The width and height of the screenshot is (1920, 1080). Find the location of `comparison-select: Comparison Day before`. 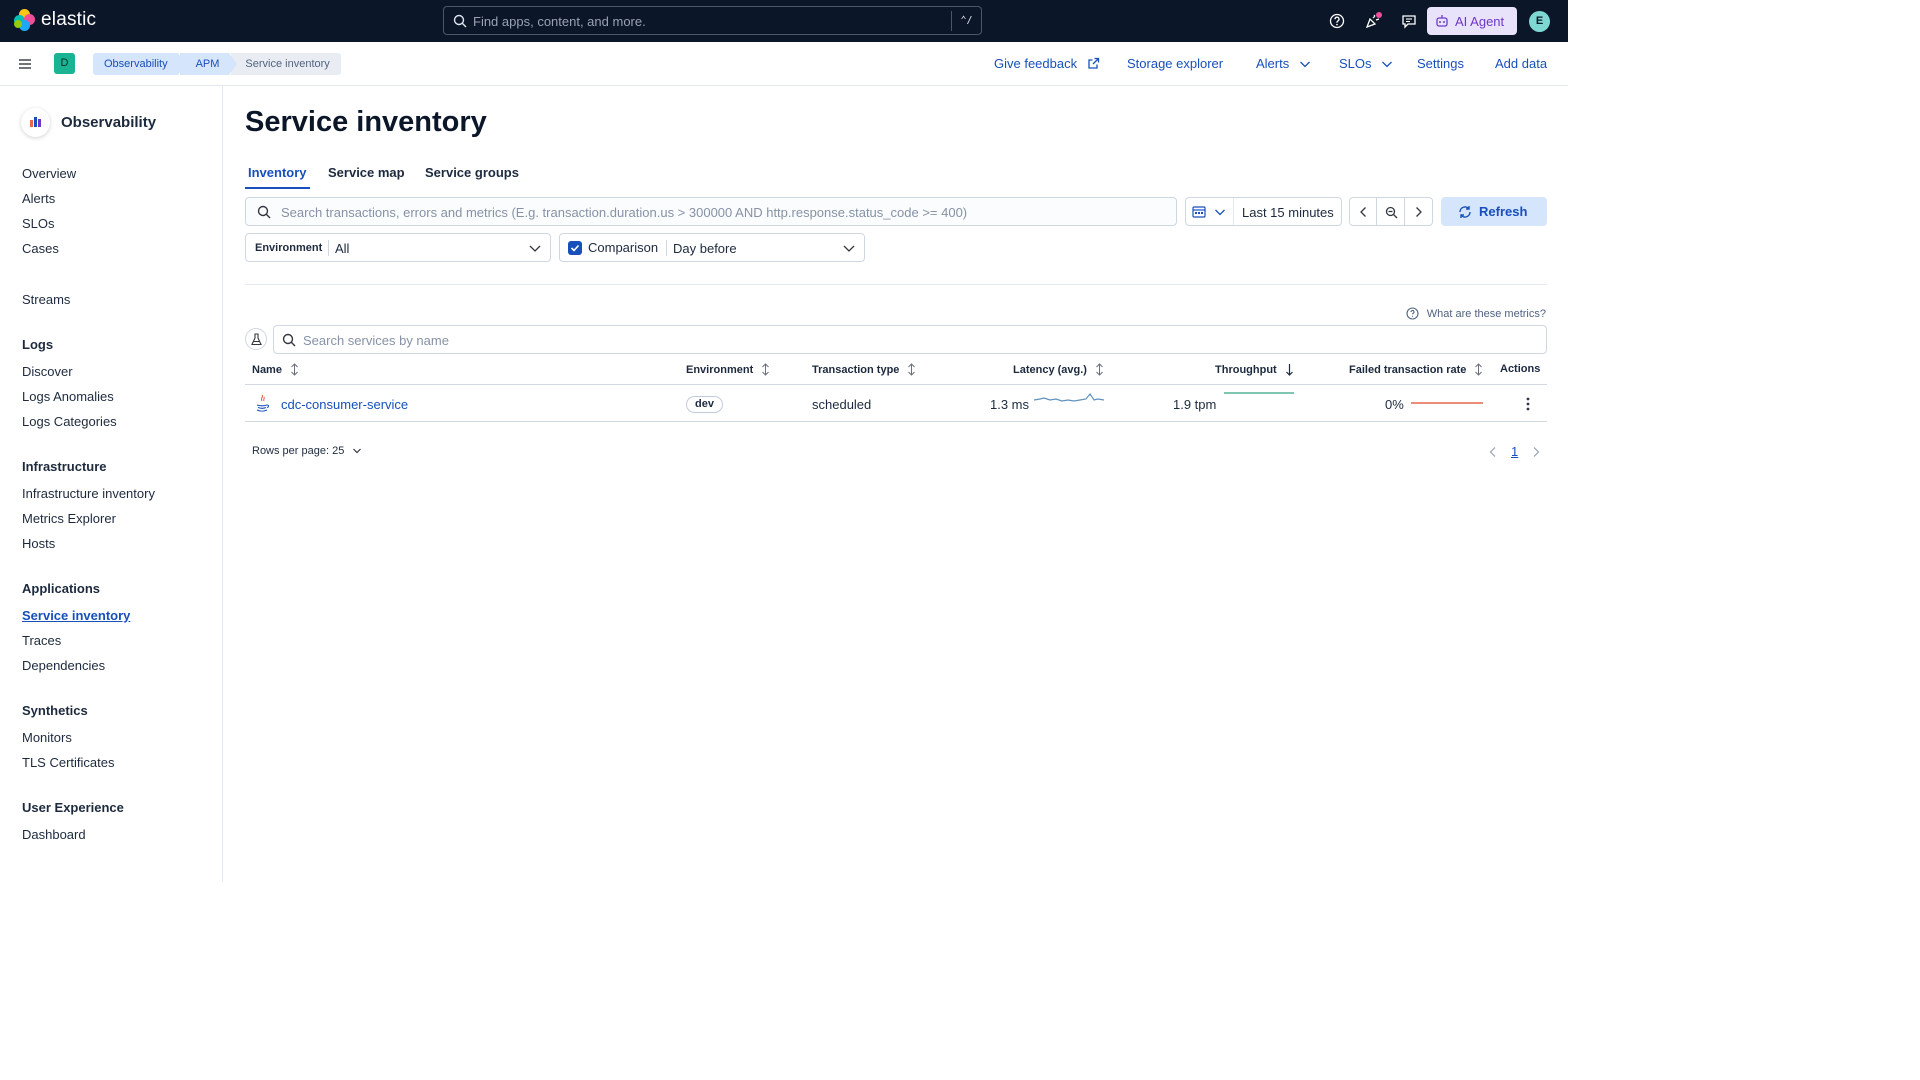

comparison-select: Comparison Day before is located at coordinates (712, 247).